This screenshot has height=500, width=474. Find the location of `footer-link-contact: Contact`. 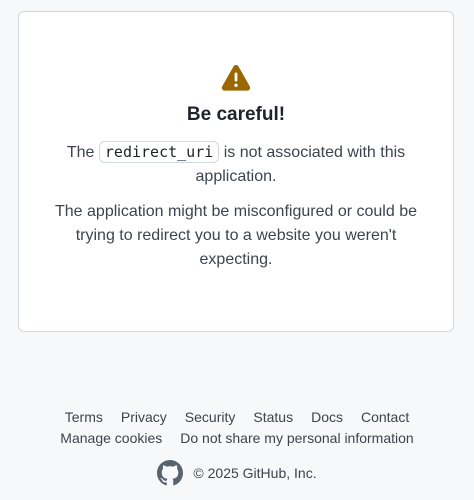

footer-link-contact: Contact is located at coordinates (385, 417).